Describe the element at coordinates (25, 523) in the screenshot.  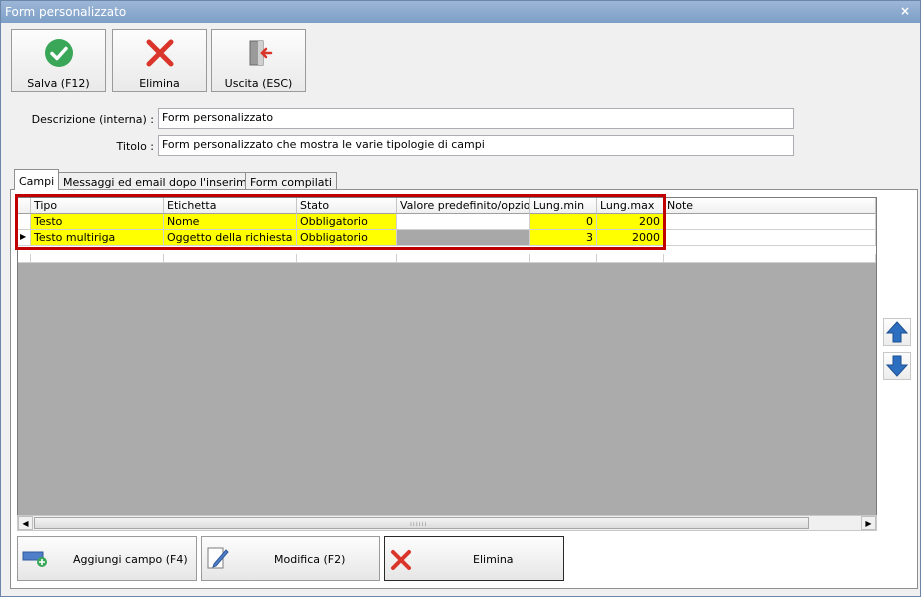
I see `scroll-left-icon: ◀` at that location.